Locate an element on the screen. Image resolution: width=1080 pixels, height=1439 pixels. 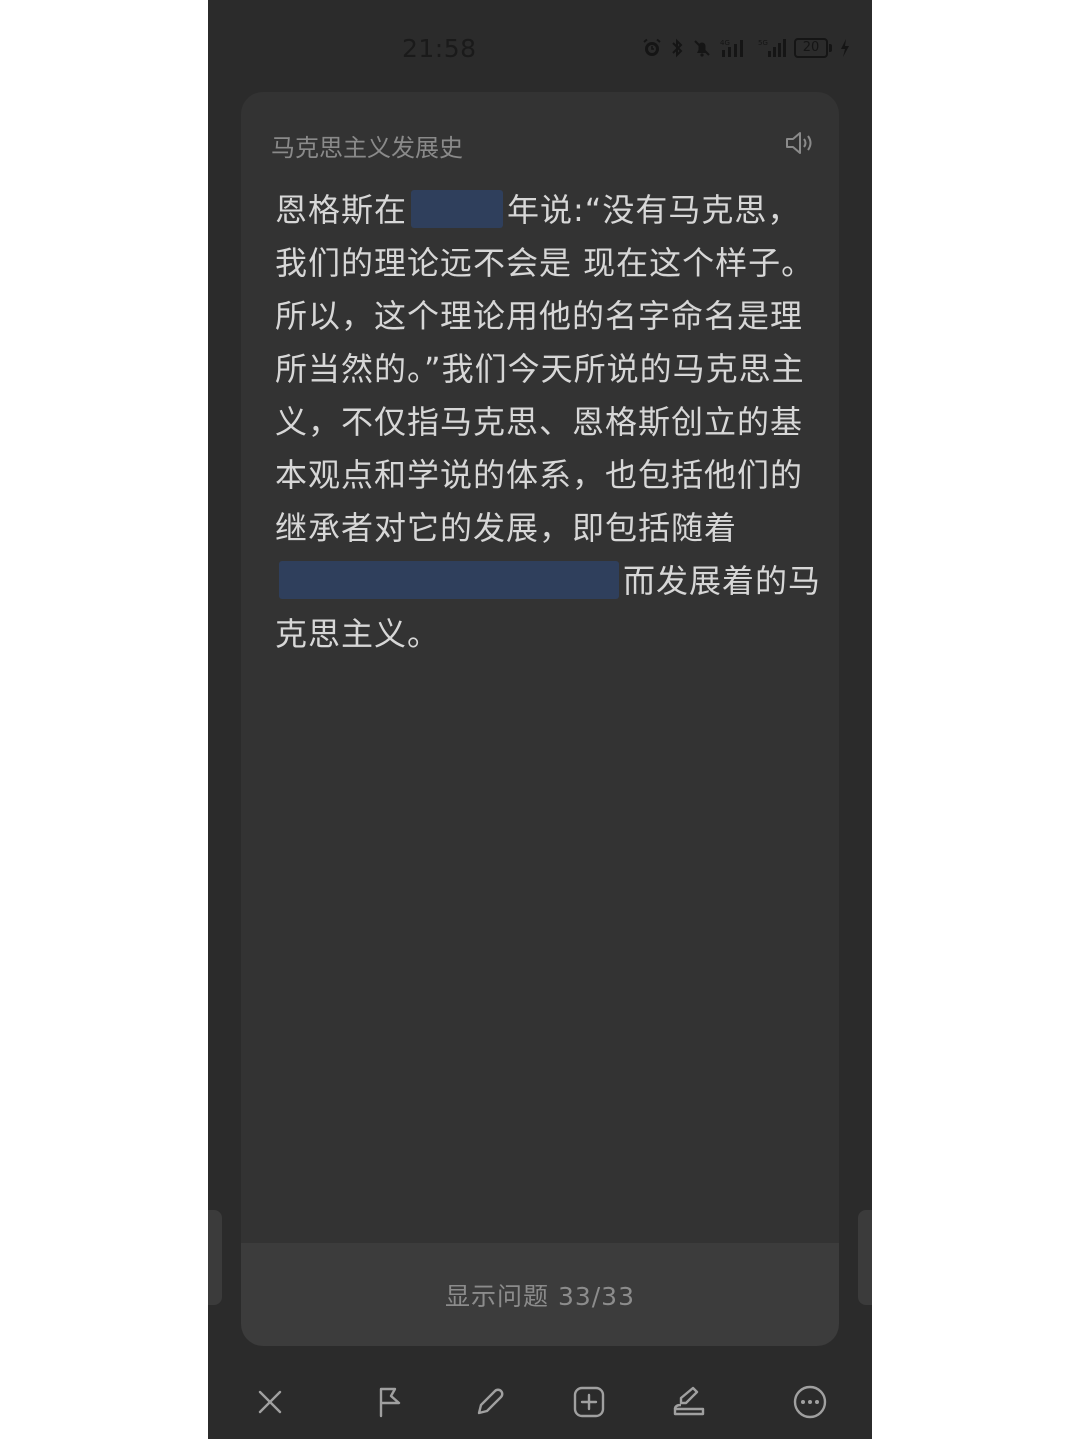
add-card-icon is located at coordinates (589, 1402).